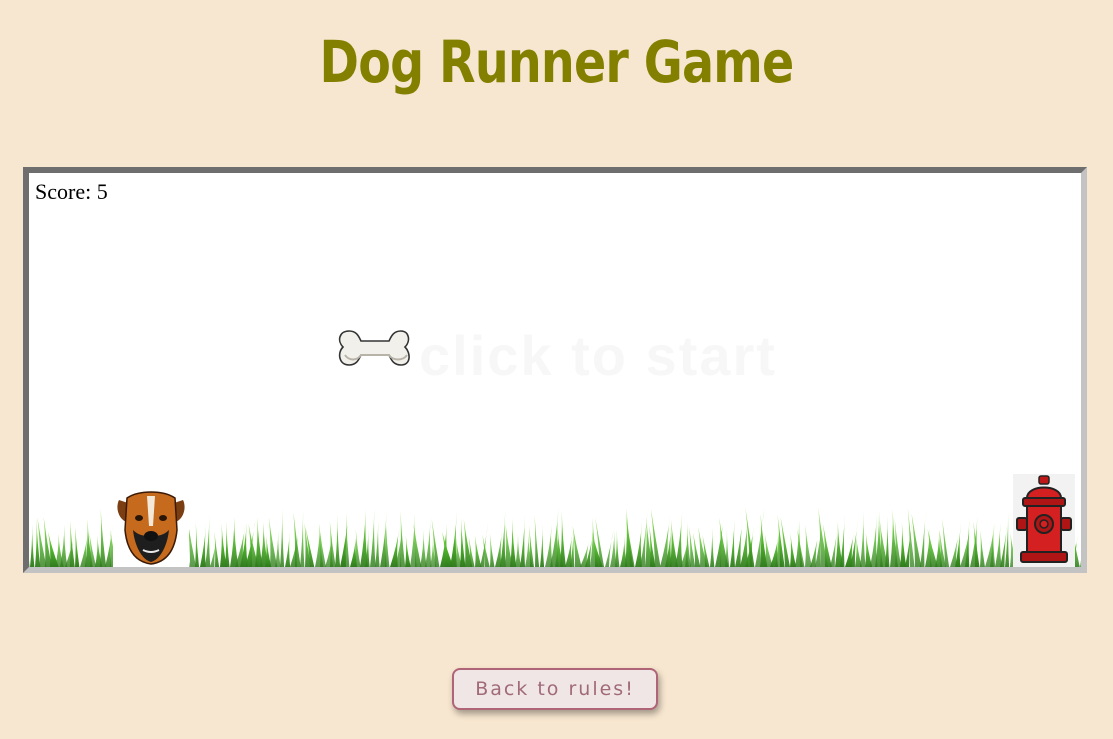 This screenshot has width=1113, height=739. Describe the element at coordinates (71, 191) in the screenshot. I see `score-label: Score: 5` at that location.